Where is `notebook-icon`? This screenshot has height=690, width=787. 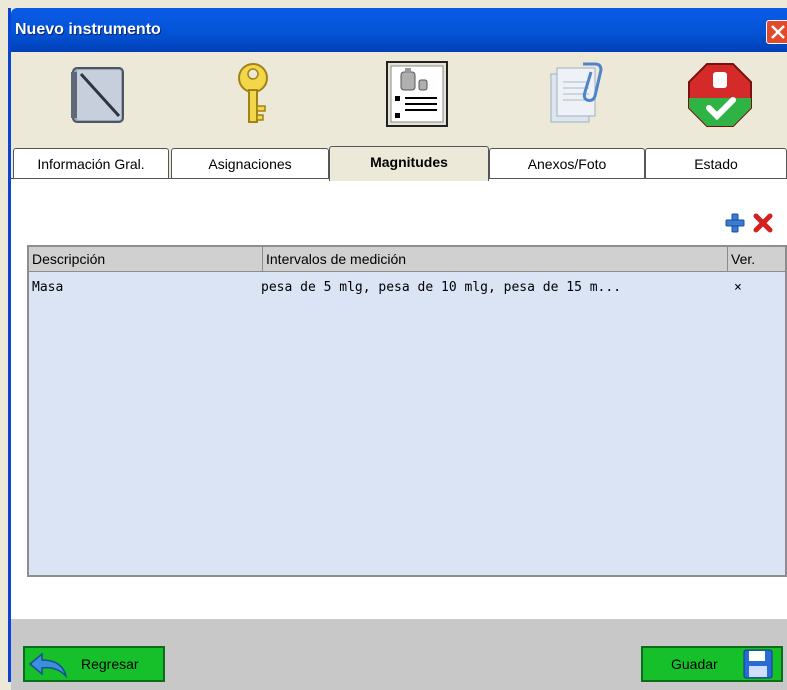 notebook-icon is located at coordinates (98, 94).